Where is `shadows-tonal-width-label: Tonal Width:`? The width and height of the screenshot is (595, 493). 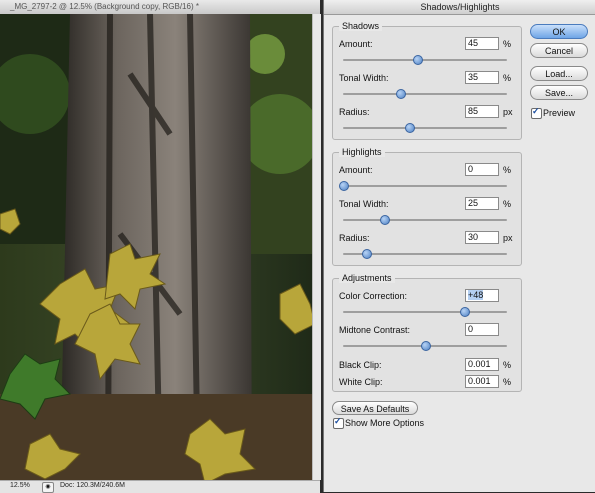 shadows-tonal-width-label: Tonal Width: is located at coordinates (364, 78).